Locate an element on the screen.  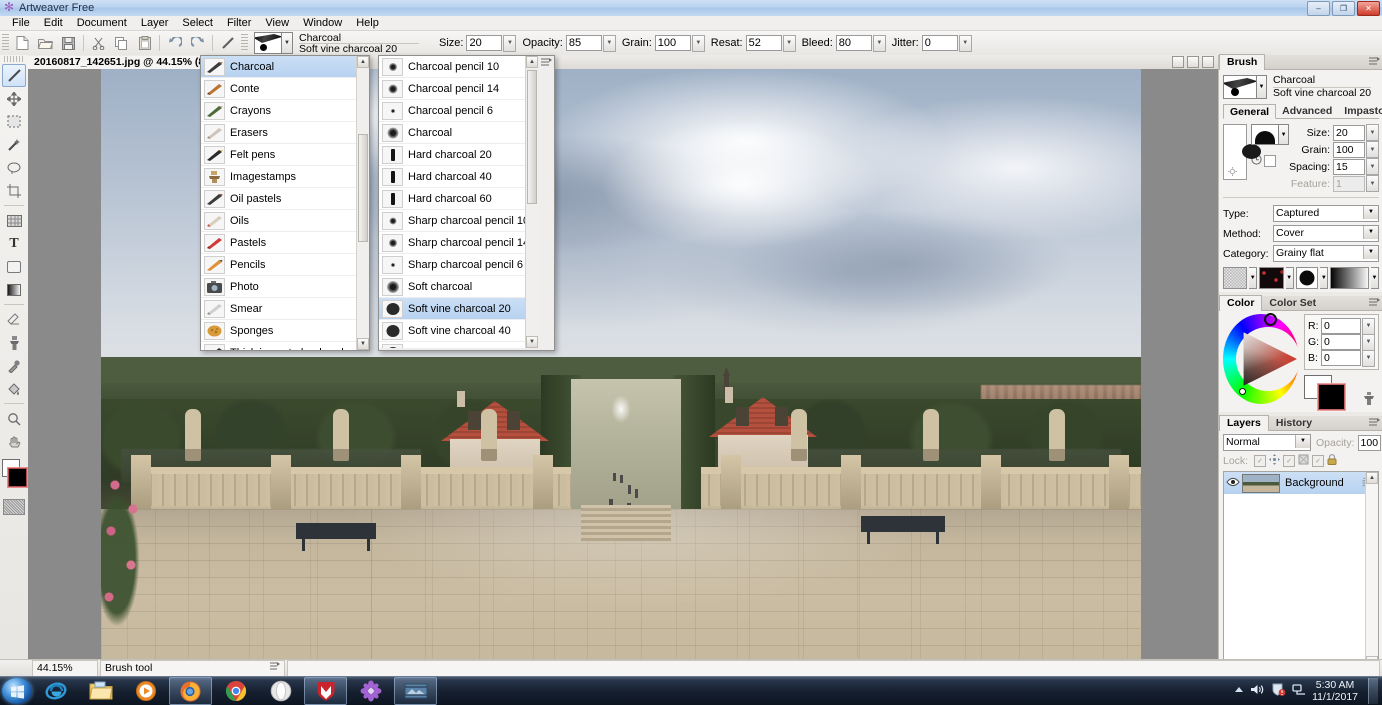
bleed-spinner: ▼ is located at coordinates (879, 43).